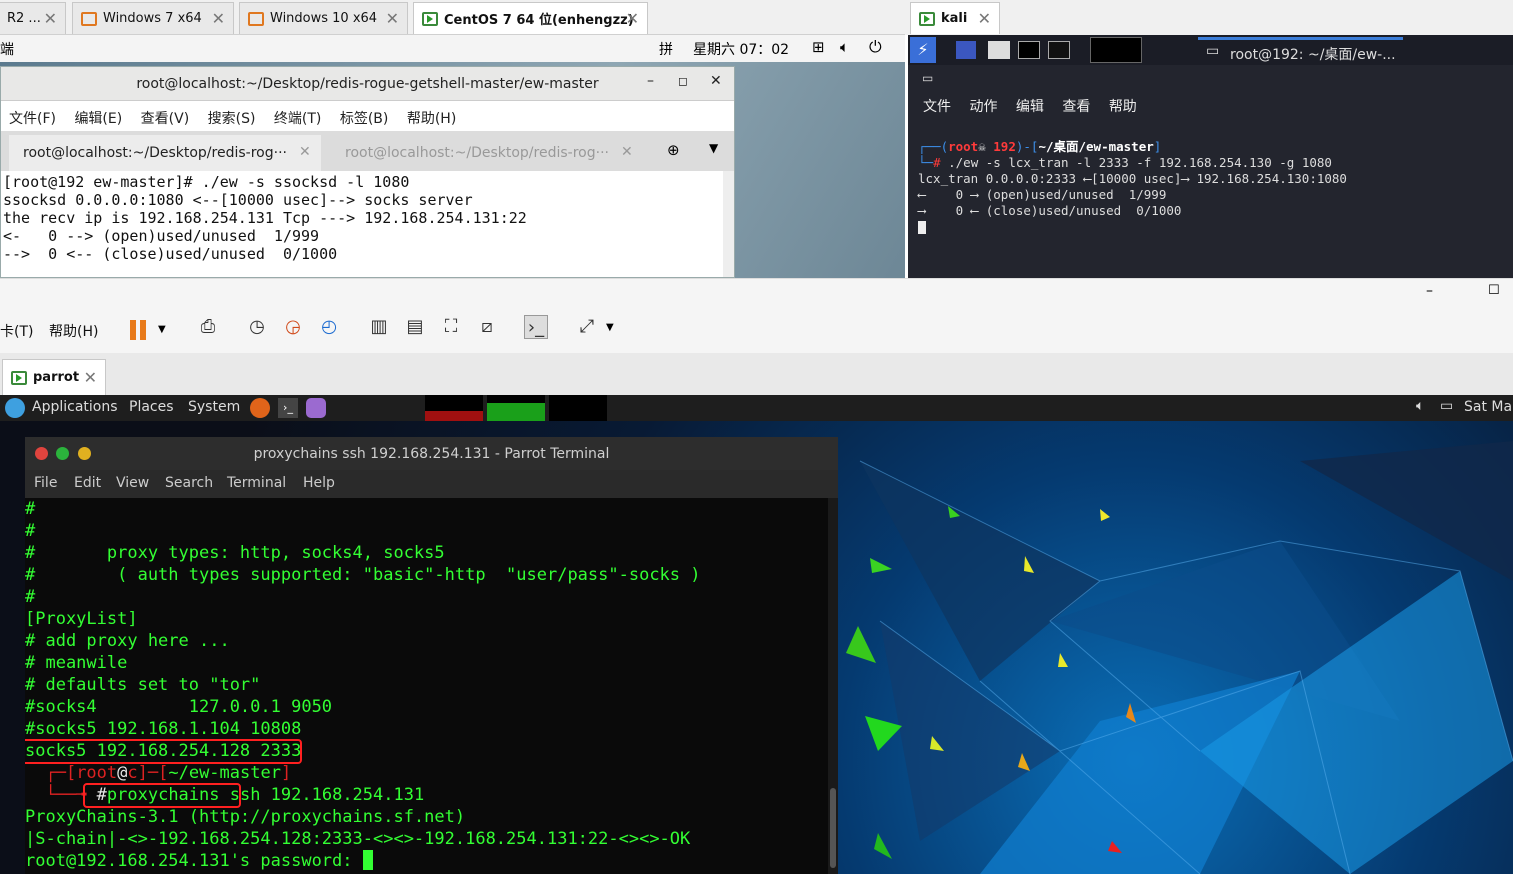 The height and width of the screenshot is (874, 1513). Describe the element at coordinates (1494, 290) in the screenshot. I see `maximize-icon: ☐` at that location.